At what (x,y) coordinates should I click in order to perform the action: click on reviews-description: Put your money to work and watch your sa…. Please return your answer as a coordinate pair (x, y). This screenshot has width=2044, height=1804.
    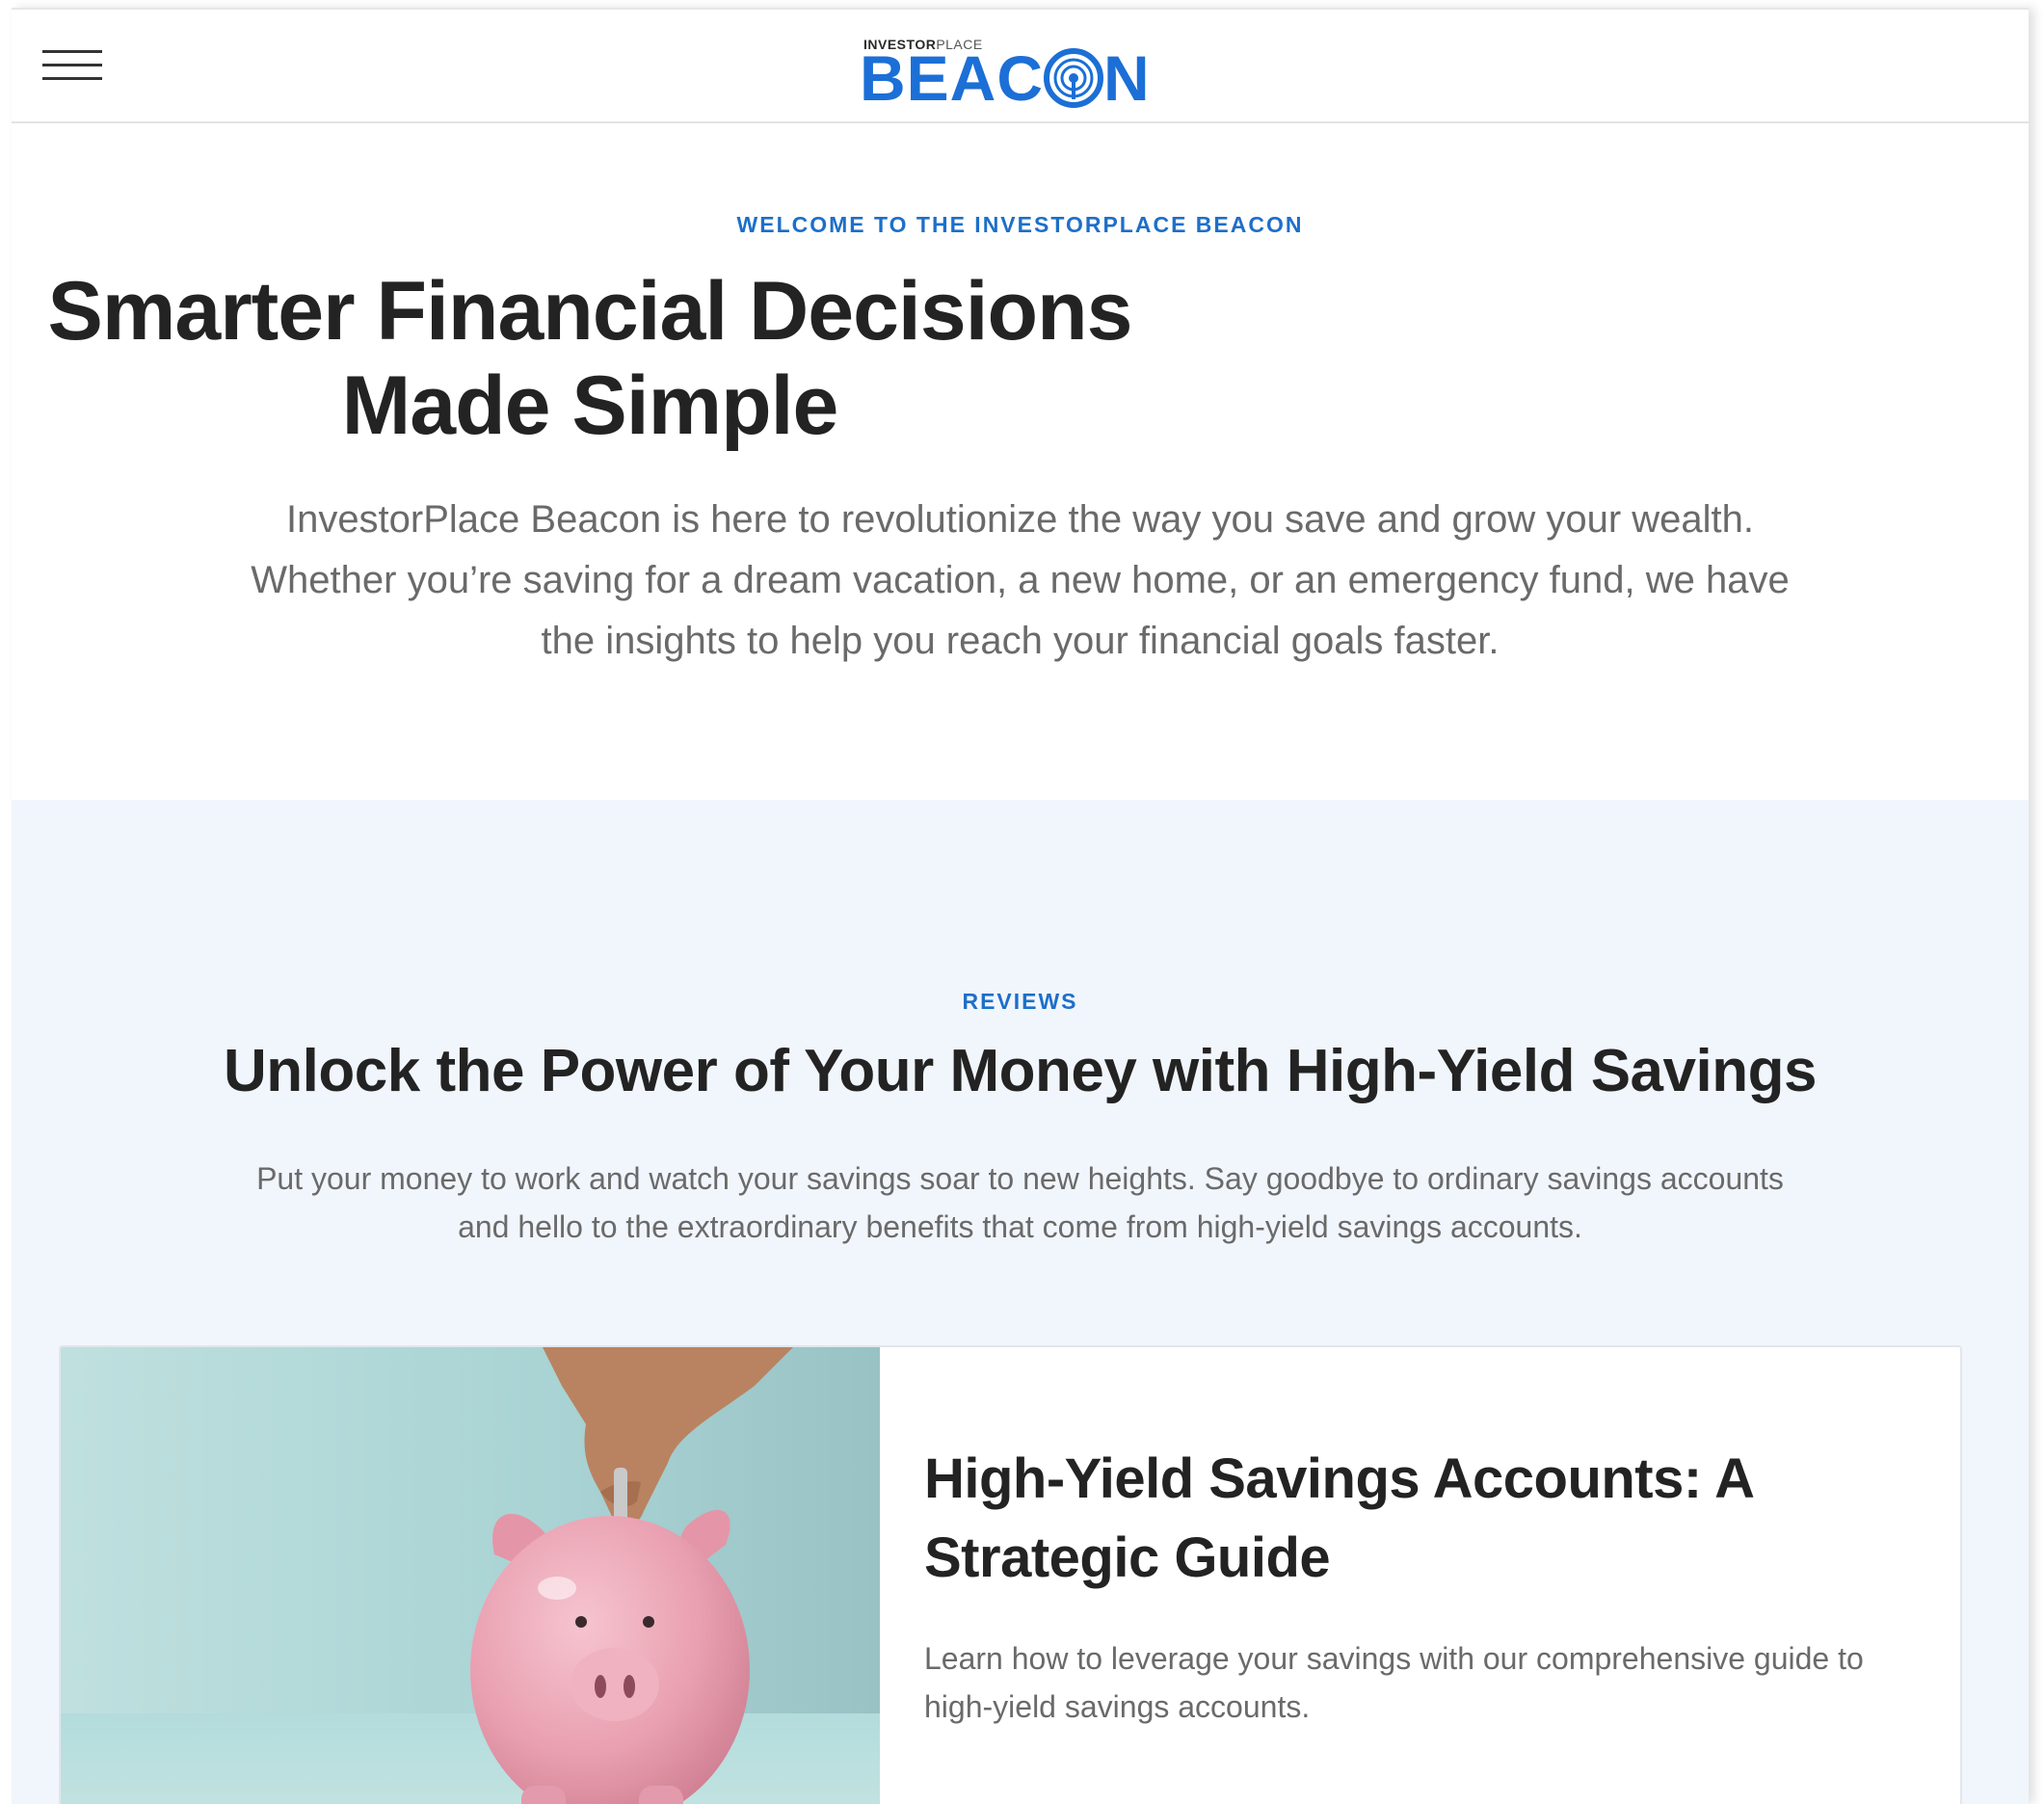
    Looking at the image, I should click on (1020, 1202).